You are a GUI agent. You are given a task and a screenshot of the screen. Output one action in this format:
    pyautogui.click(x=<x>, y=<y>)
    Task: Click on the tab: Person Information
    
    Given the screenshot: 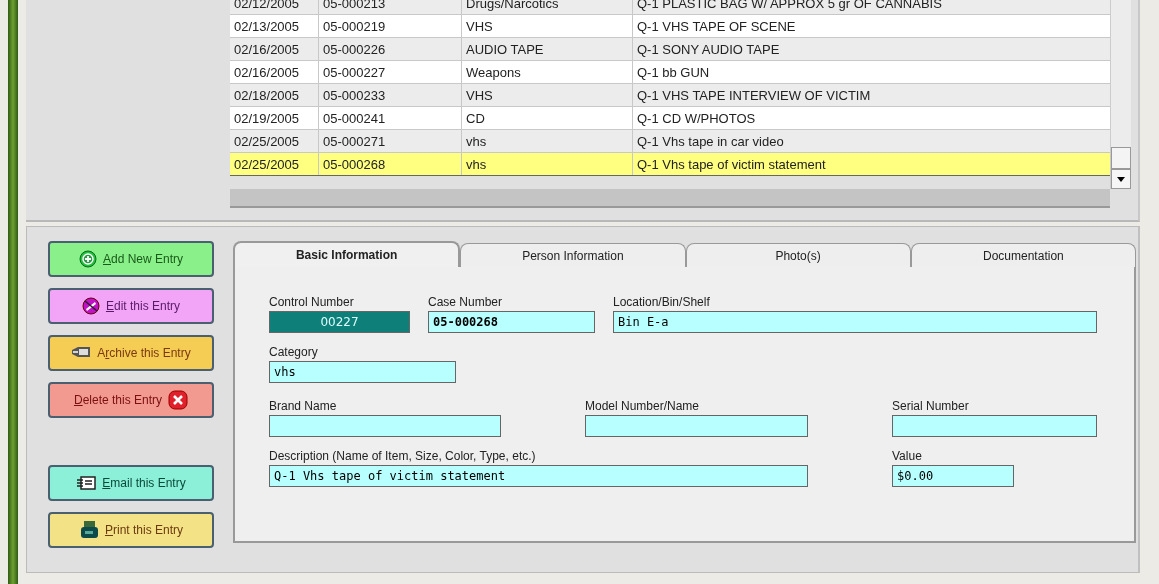 What is the action you would take?
    pyautogui.click(x=573, y=255)
    